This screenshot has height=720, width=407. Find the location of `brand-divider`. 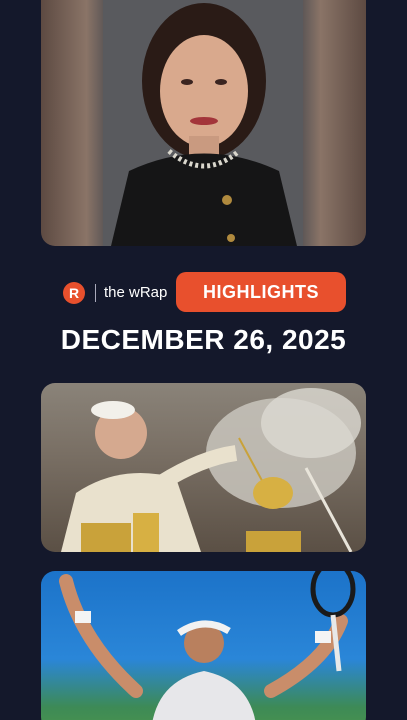

brand-divider is located at coordinates (95, 293).